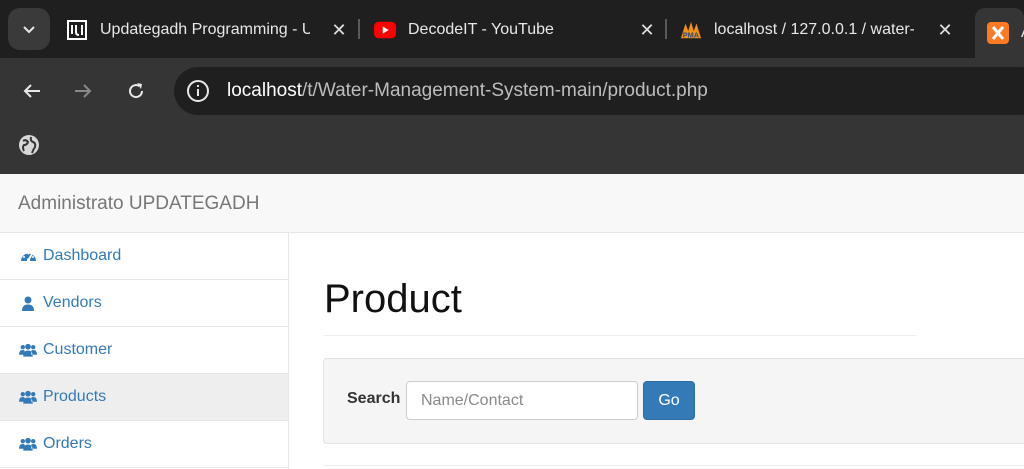  What do you see at coordinates (75, 396) in the screenshot?
I see `sidebar-item-label: Products` at bounding box center [75, 396].